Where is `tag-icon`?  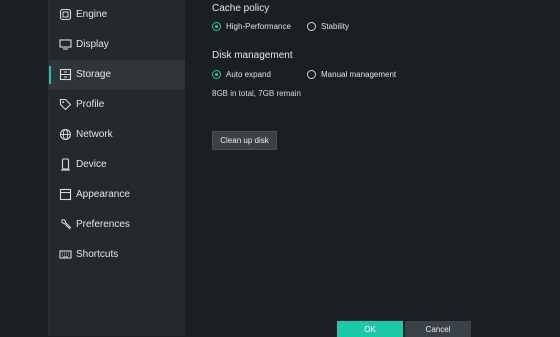 tag-icon is located at coordinates (65, 104).